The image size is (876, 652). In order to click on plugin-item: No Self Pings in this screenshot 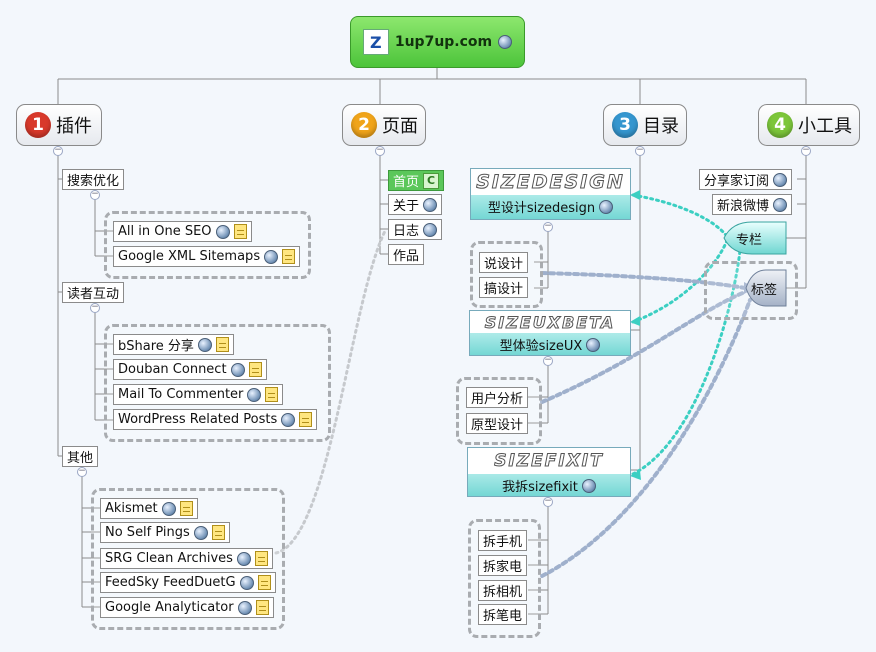, I will do `click(165, 532)`.